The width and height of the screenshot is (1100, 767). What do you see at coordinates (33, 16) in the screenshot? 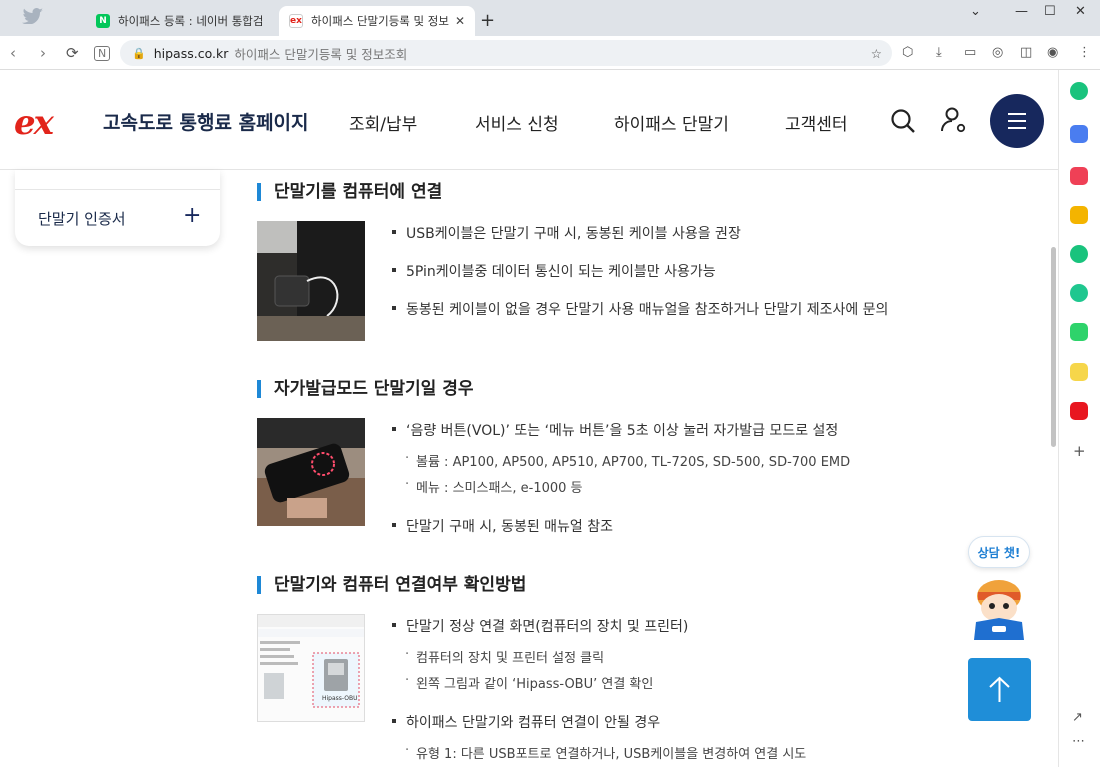
I see `twitter-icon` at bounding box center [33, 16].